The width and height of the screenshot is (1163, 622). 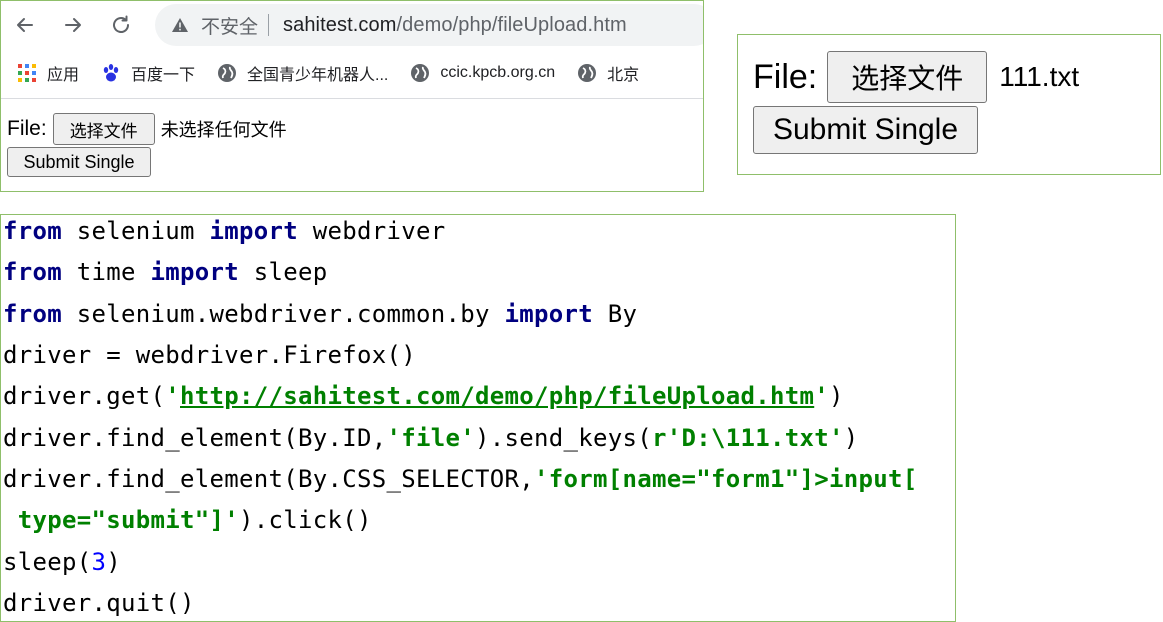 I want to click on code-line-10: driver.quit(), so click(x=99, y=603).